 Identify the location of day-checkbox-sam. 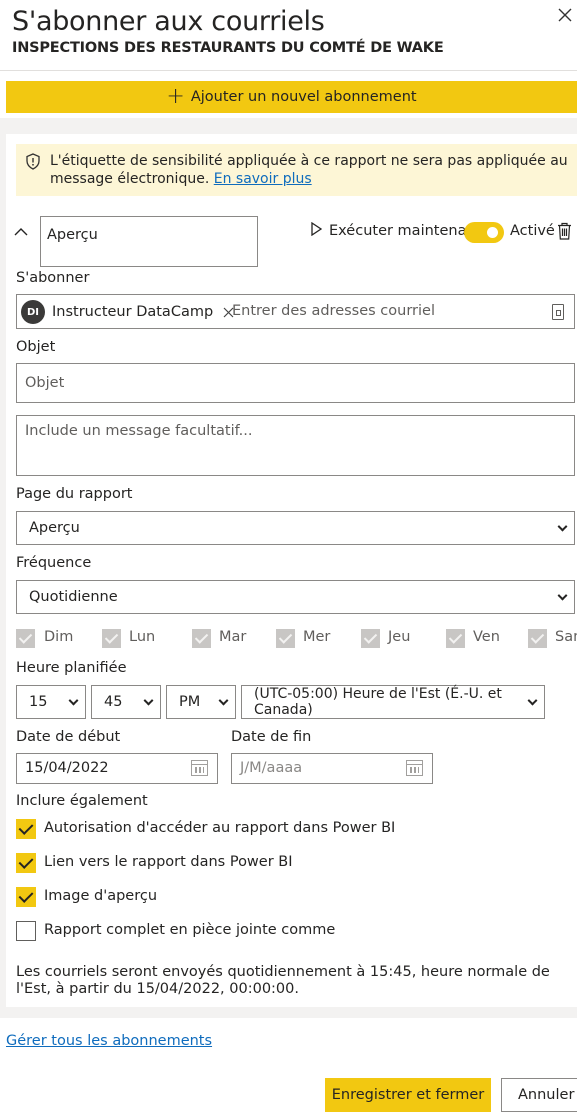
(537, 638).